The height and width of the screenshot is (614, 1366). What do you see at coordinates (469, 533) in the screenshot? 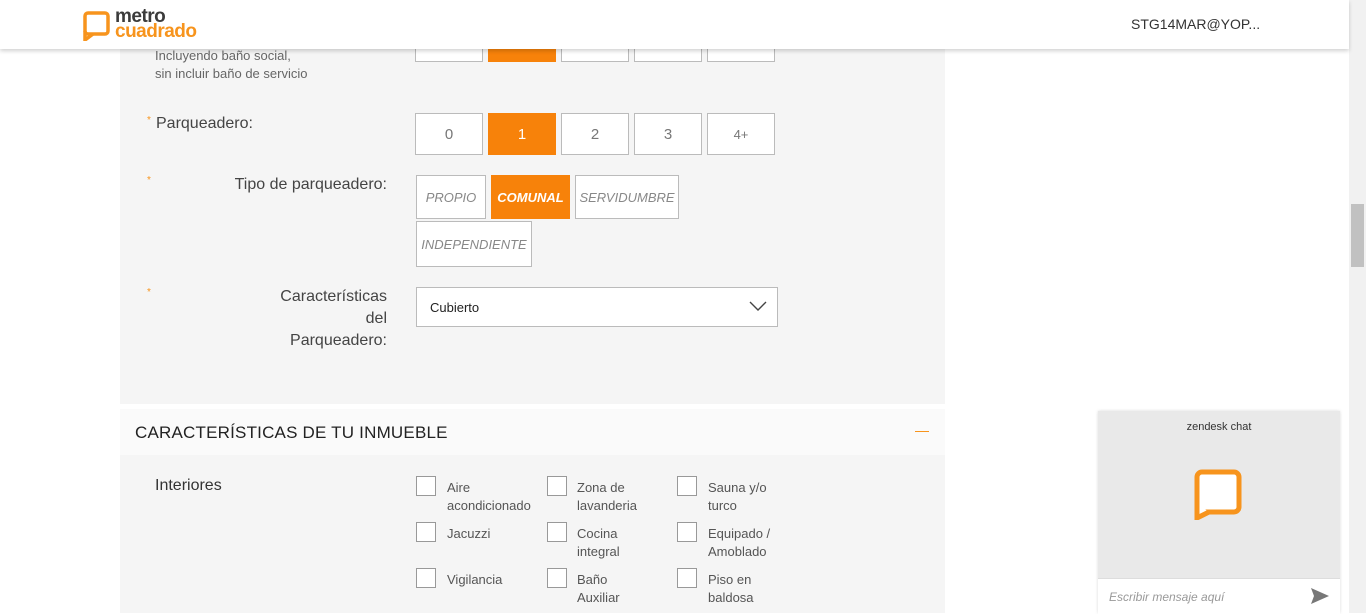
I see `checkbox-label: Jacuzzi` at bounding box center [469, 533].